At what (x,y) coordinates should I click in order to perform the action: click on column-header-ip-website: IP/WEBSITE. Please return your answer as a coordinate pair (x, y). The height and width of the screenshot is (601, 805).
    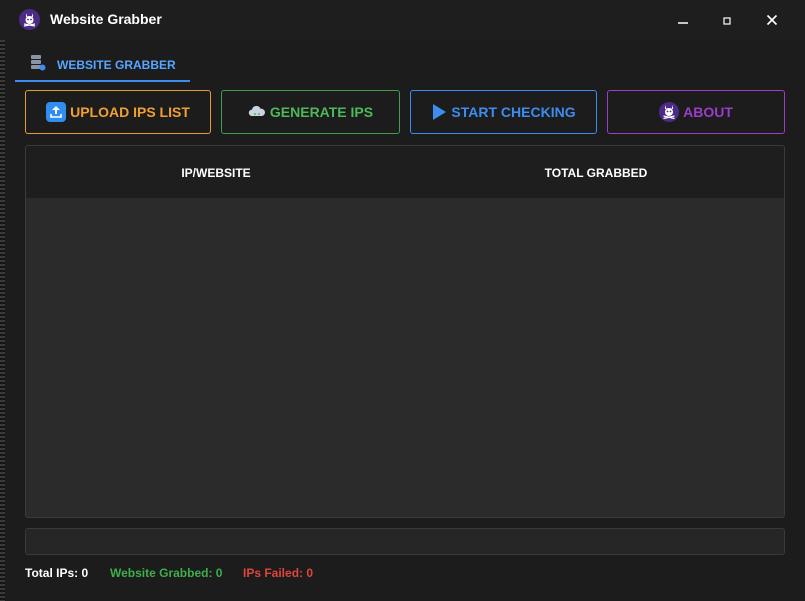
    Looking at the image, I should click on (216, 173).